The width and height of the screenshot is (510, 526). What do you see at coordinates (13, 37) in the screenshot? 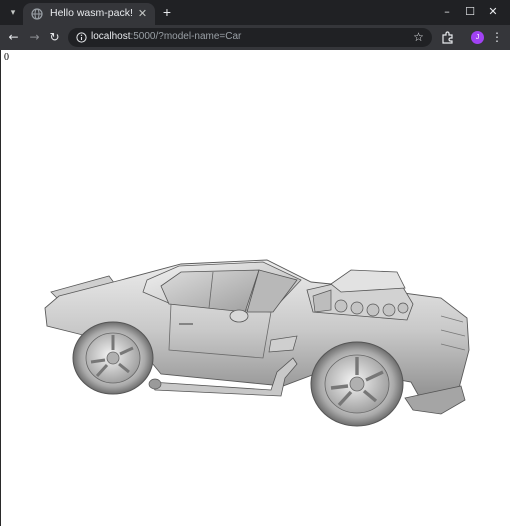
I see `back-button: ←` at bounding box center [13, 37].